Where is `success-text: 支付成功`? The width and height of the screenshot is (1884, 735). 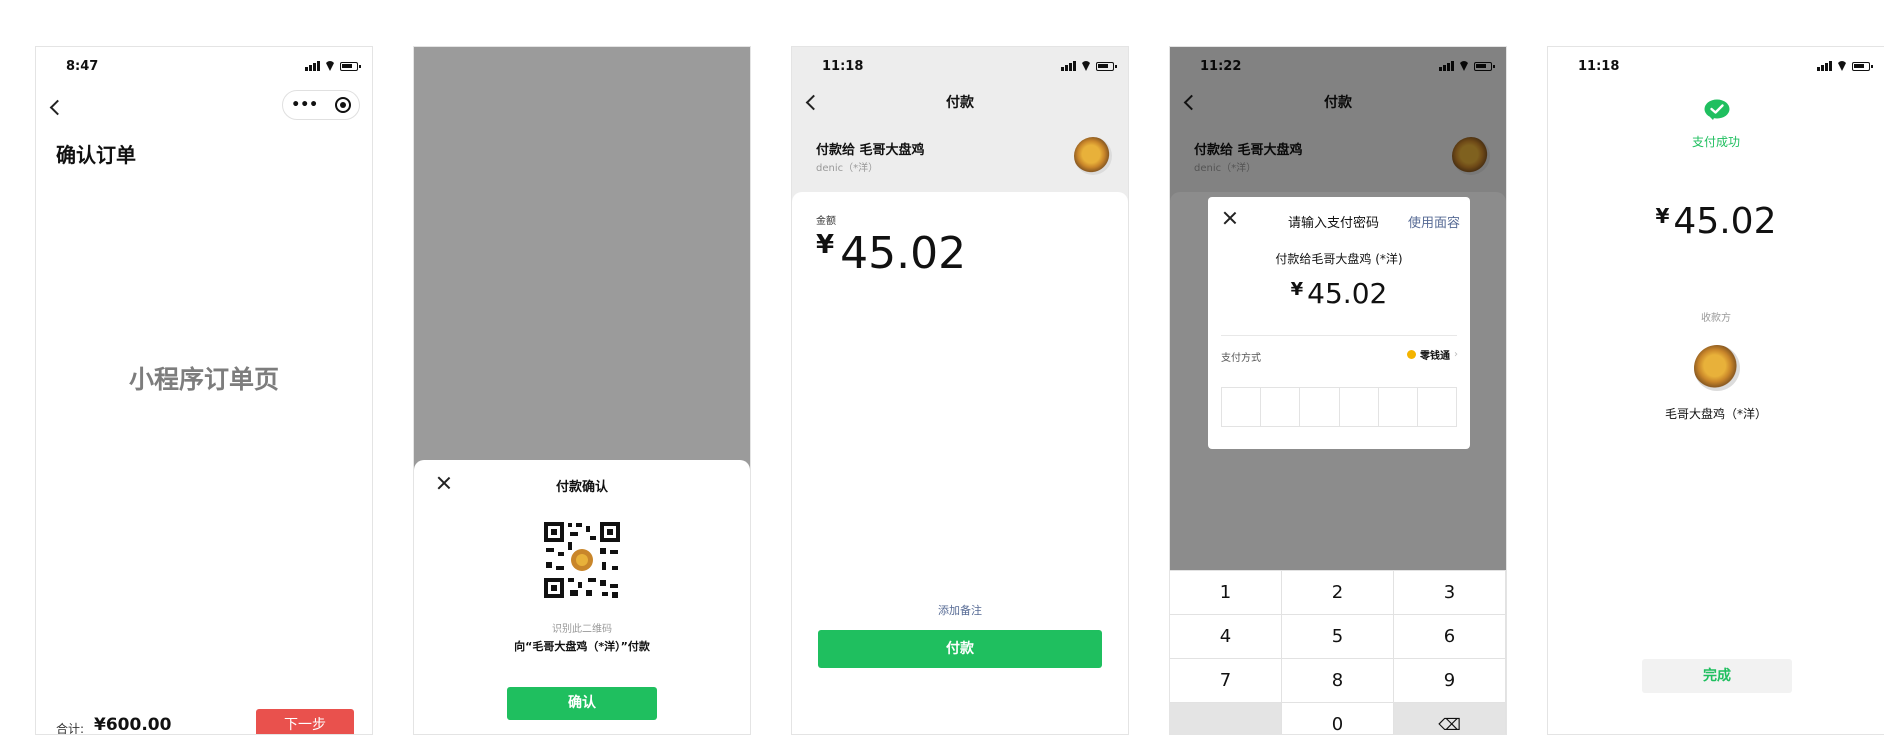
success-text: 支付成功 is located at coordinates (1715, 142).